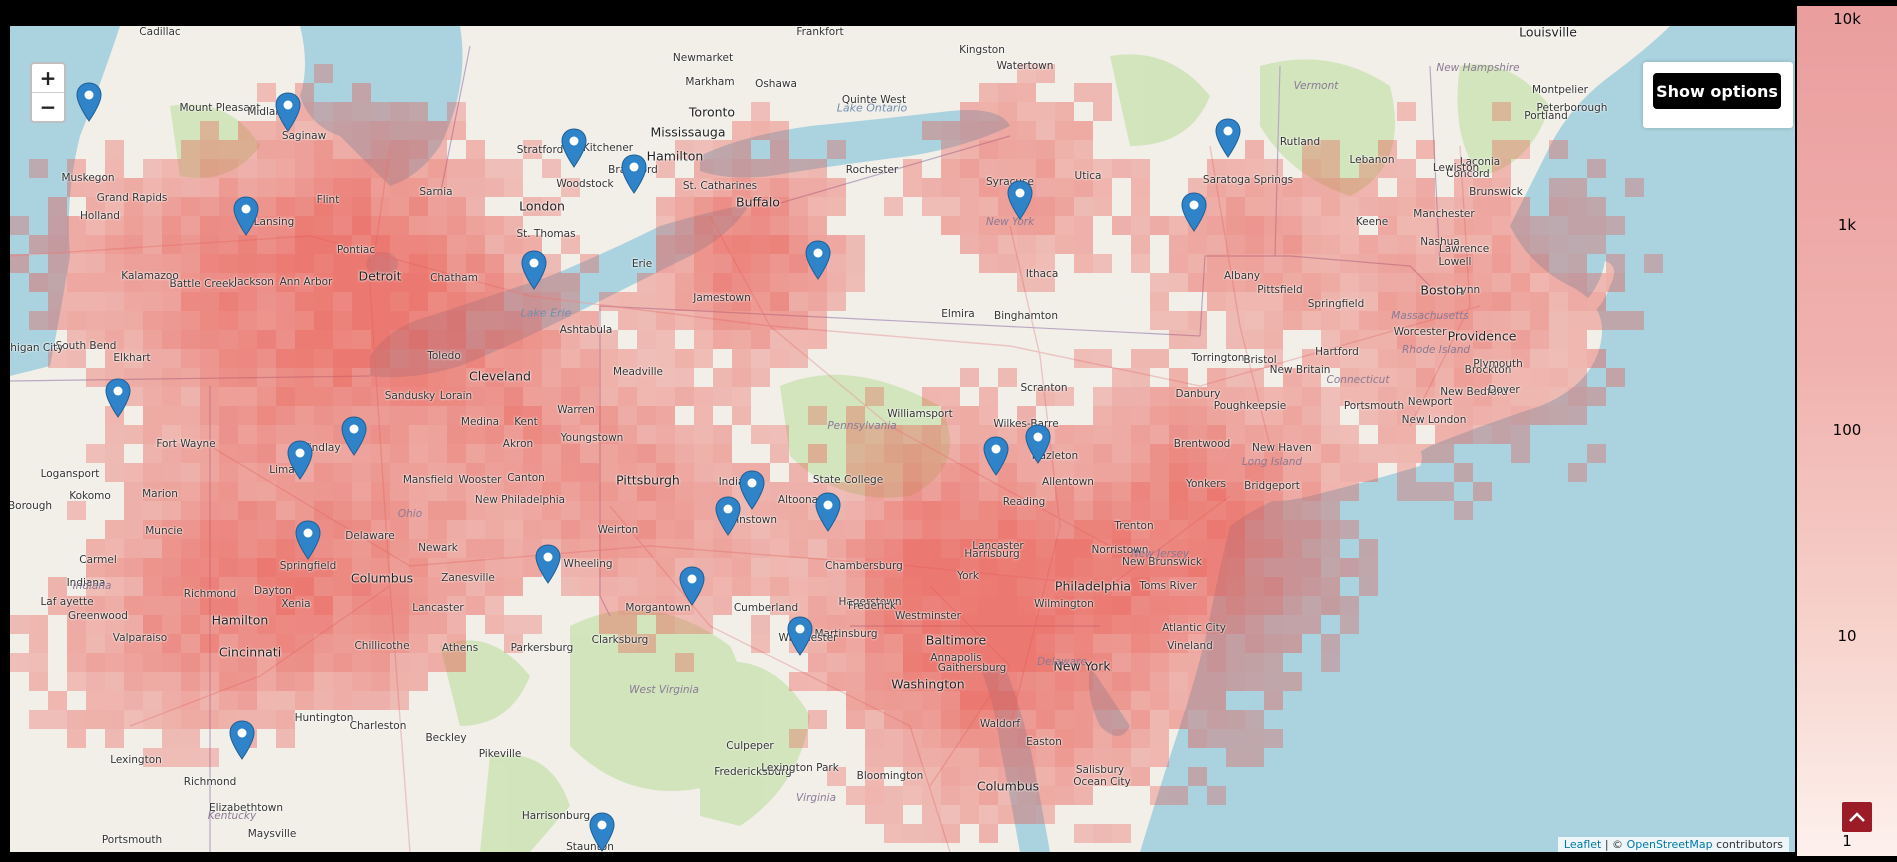 The height and width of the screenshot is (862, 1897). What do you see at coordinates (288, 112) in the screenshot?
I see `marker-saginaw-bay` at bounding box center [288, 112].